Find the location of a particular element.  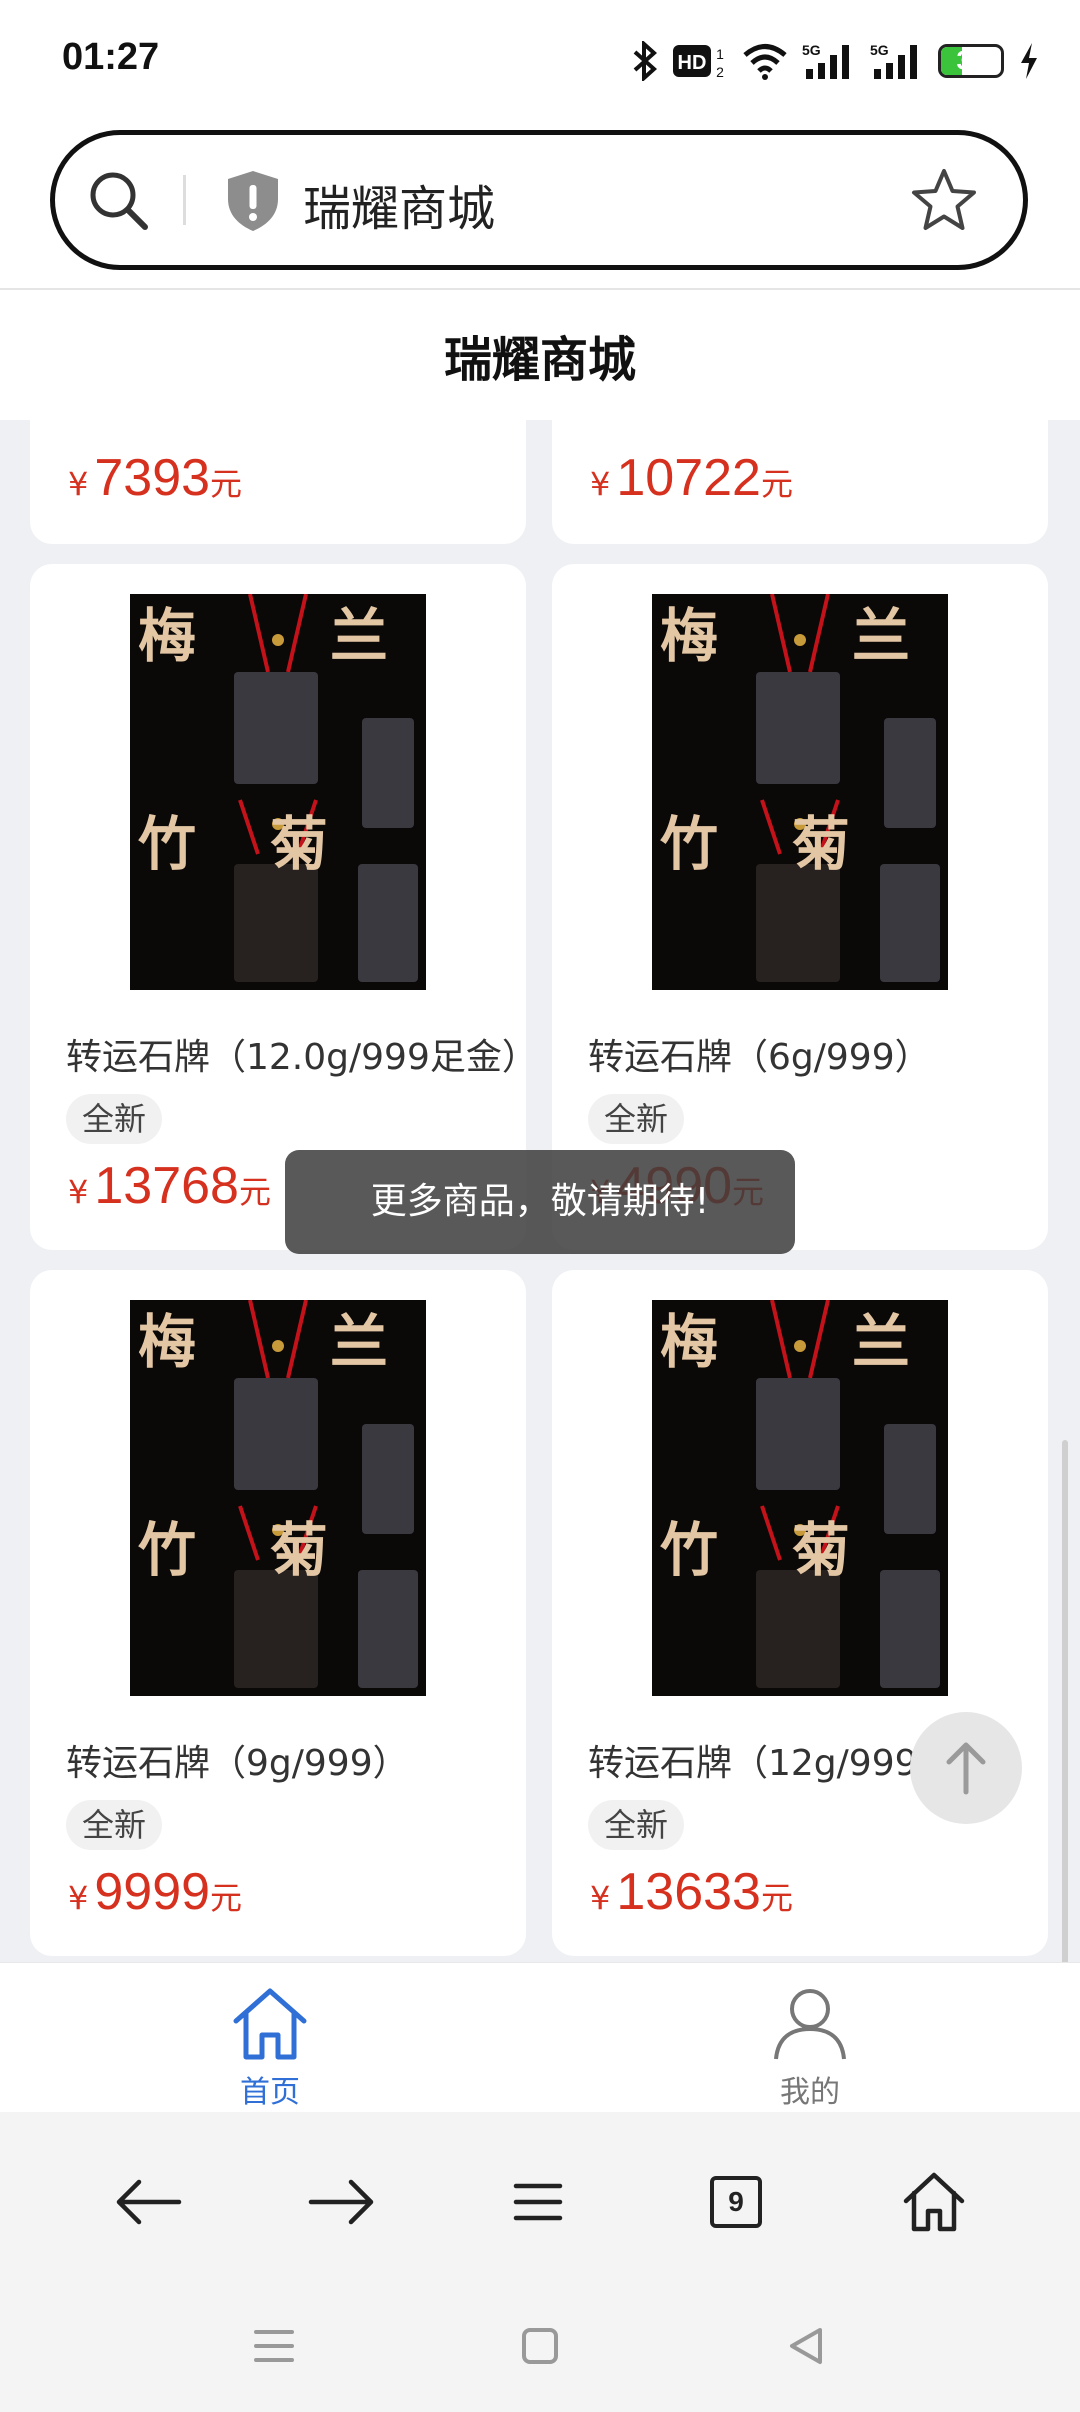

product-card: 梅 兰 竹 菊 转运石牌（12.0g/999足金） 全新 ¥13768元 is located at coordinates (278, 907).